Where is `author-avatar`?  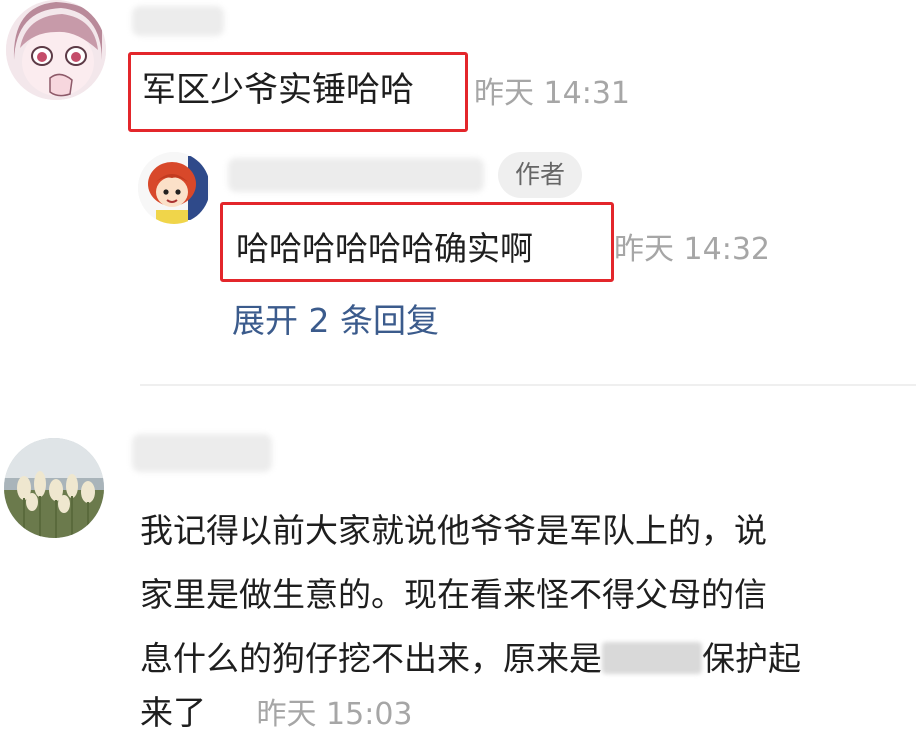 author-avatar is located at coordinates (174, 188).